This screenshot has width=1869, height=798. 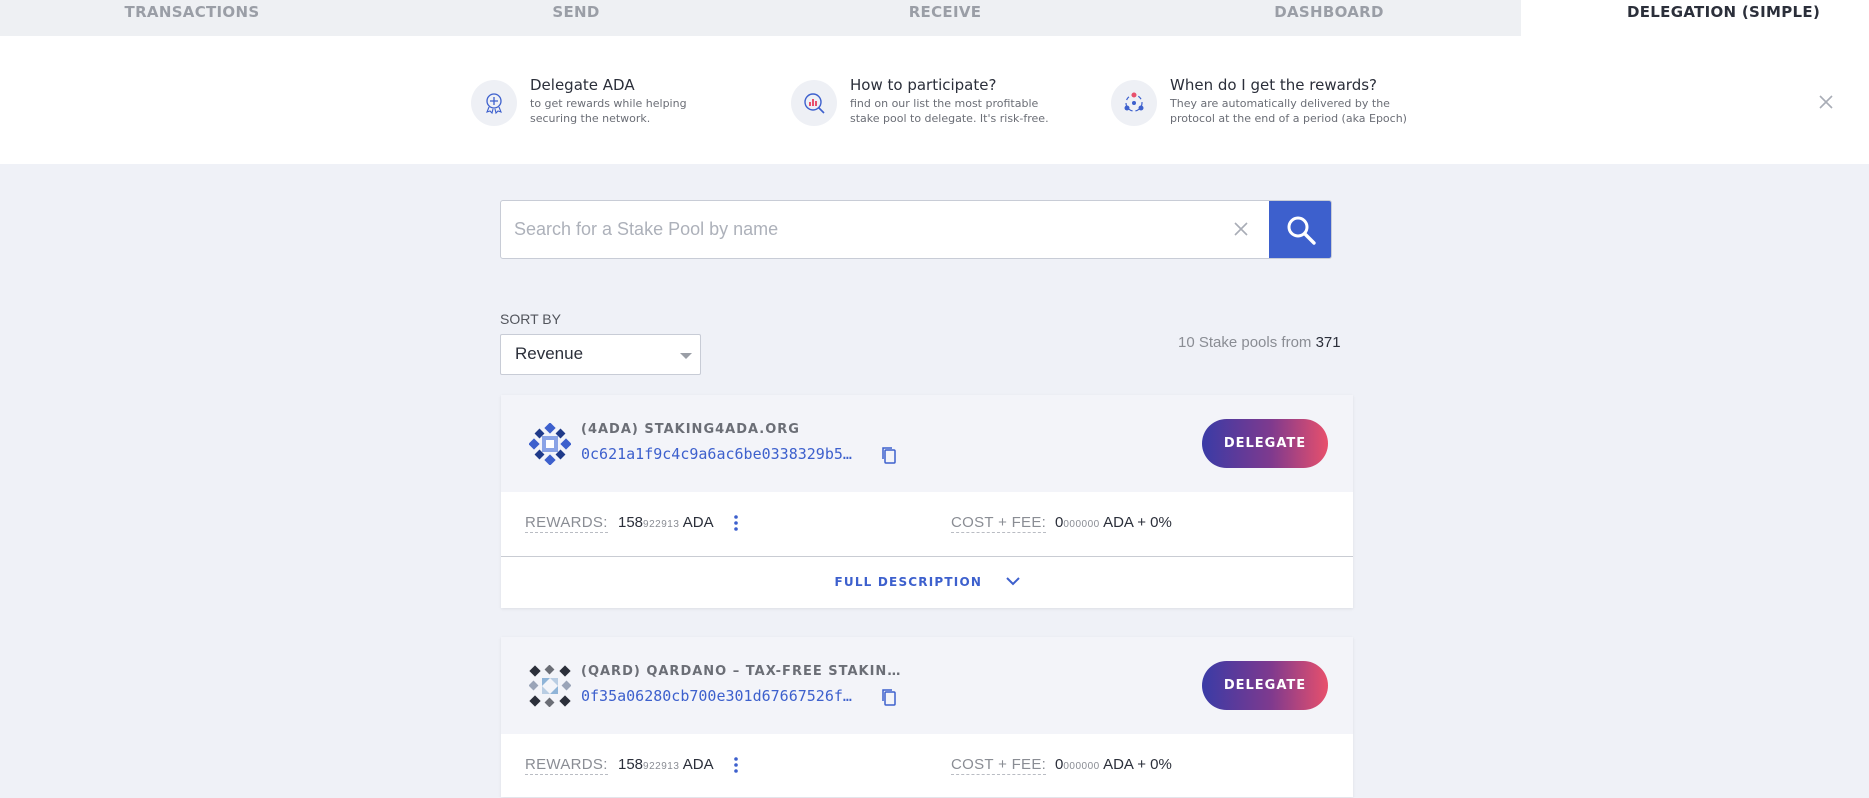 I want to click on tab-delegation-simple: DELEGATION (SIMPLE), so click(x=1695, y=18).